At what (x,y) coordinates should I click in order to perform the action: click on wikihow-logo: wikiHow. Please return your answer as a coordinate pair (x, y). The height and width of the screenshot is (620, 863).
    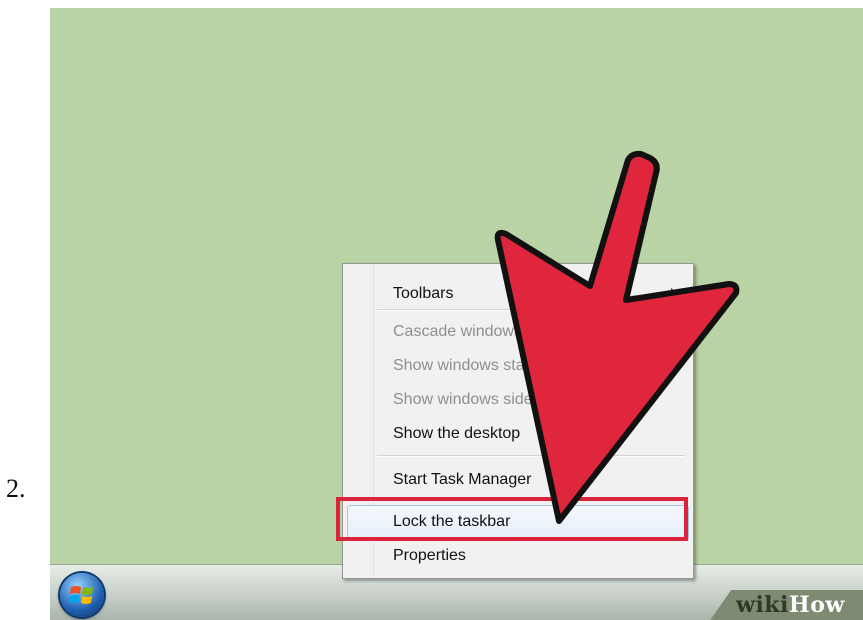
    Looking at the image, I should click on (790, 605).